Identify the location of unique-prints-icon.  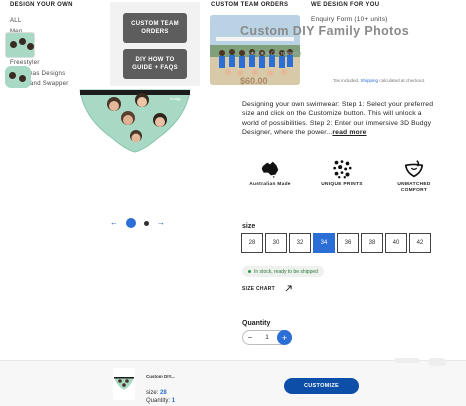
(342, 169).